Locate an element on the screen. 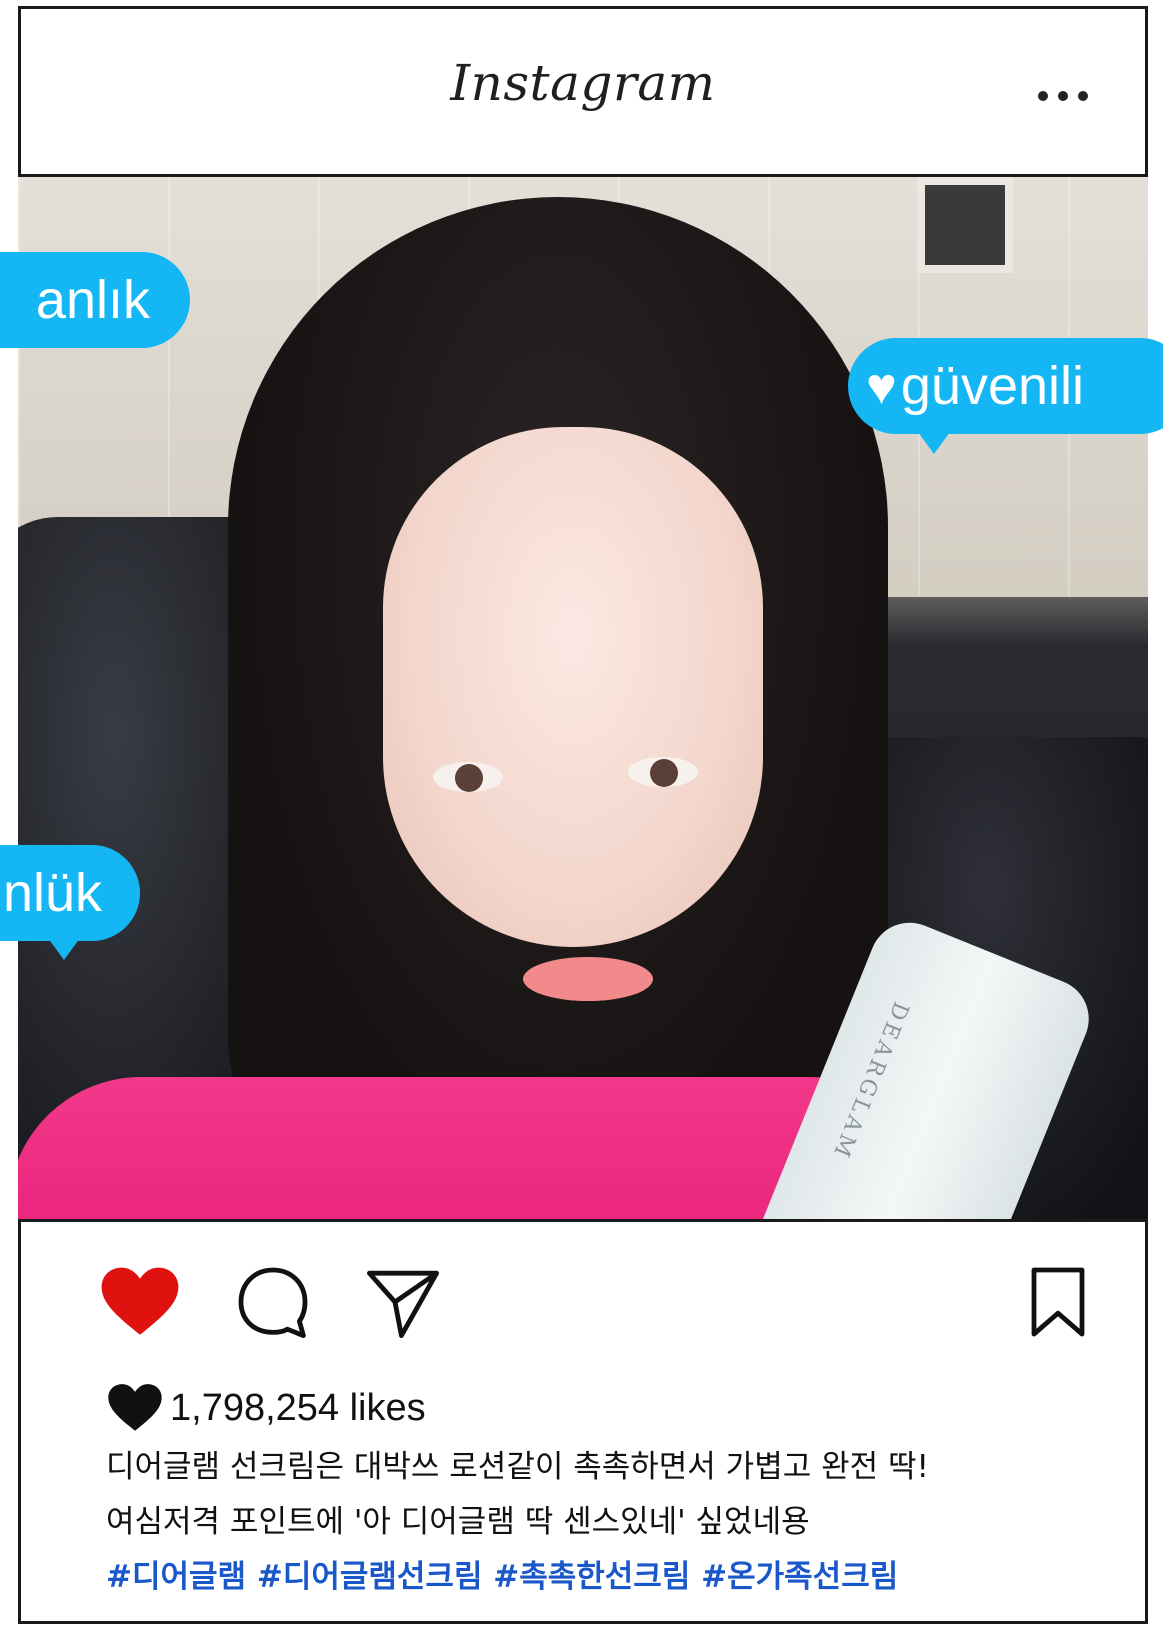  heart-filled-icon is located at coordinates (140, 1301).